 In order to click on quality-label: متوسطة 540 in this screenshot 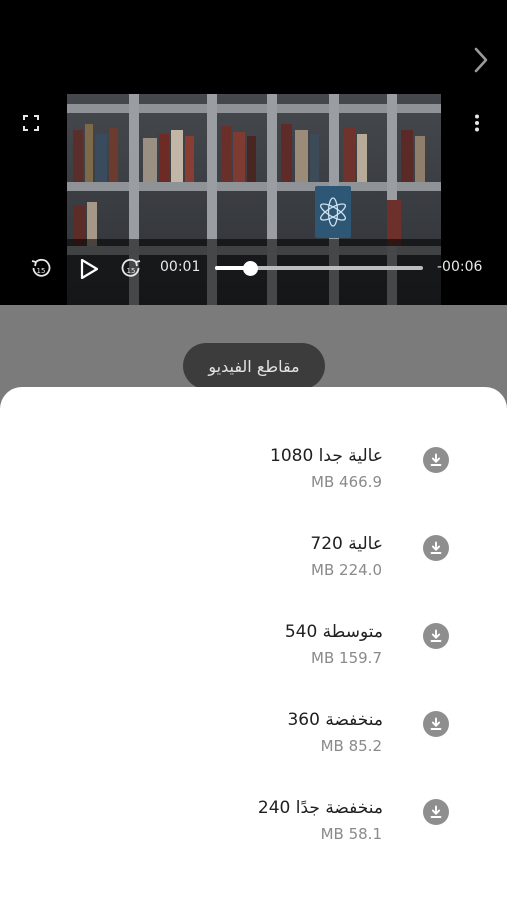, I will do `click(333, 632)`.